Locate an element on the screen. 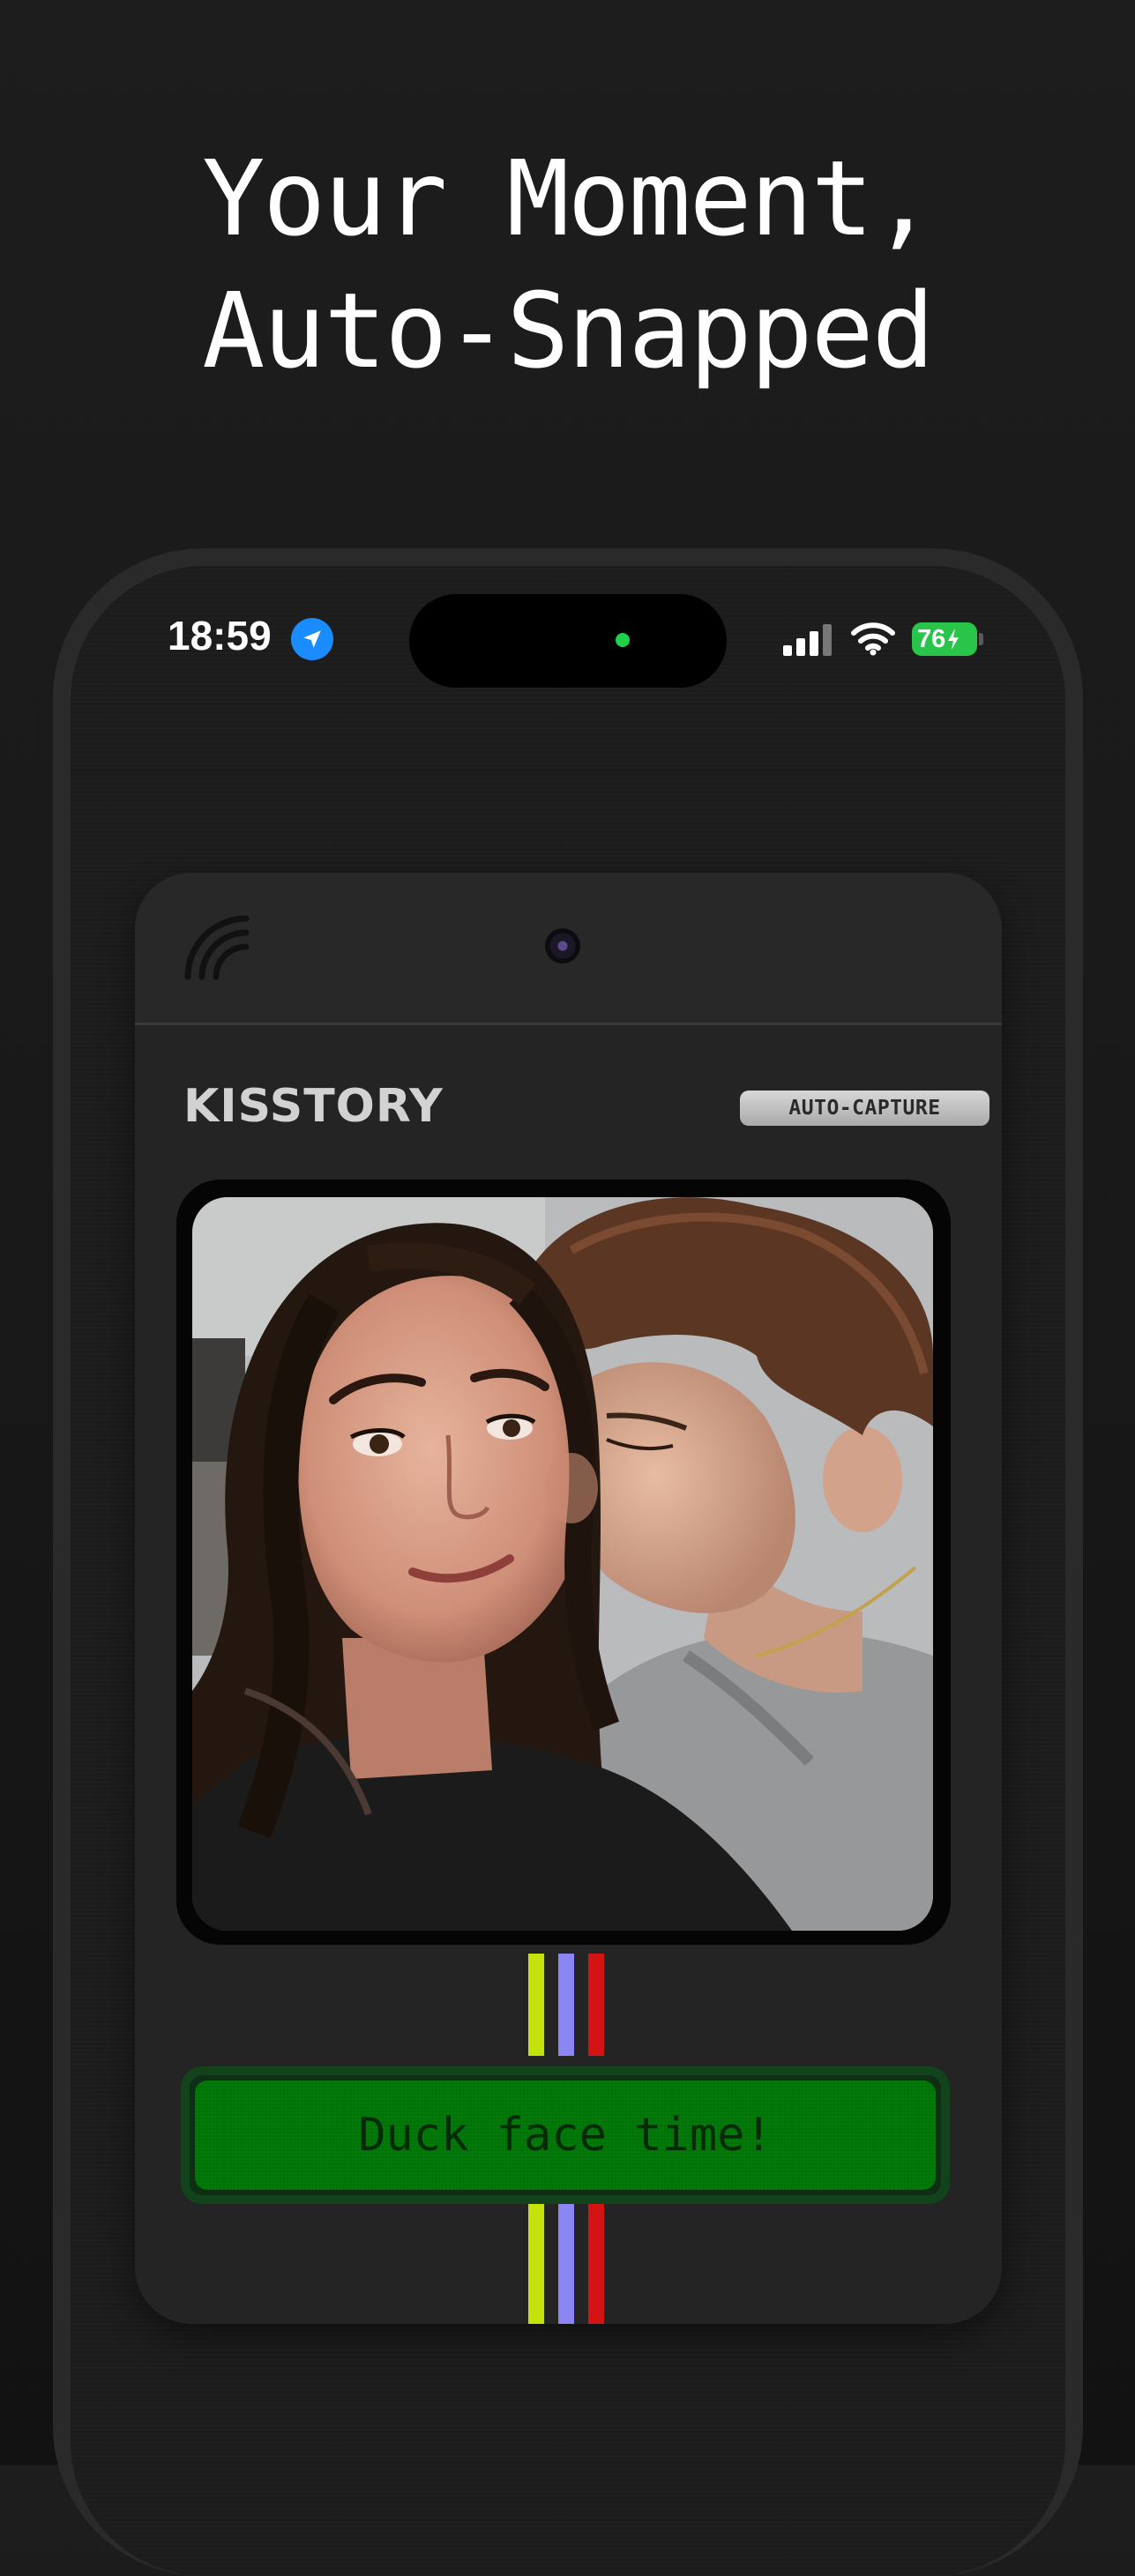  wifi-icon is located at coordinates (873, 639).